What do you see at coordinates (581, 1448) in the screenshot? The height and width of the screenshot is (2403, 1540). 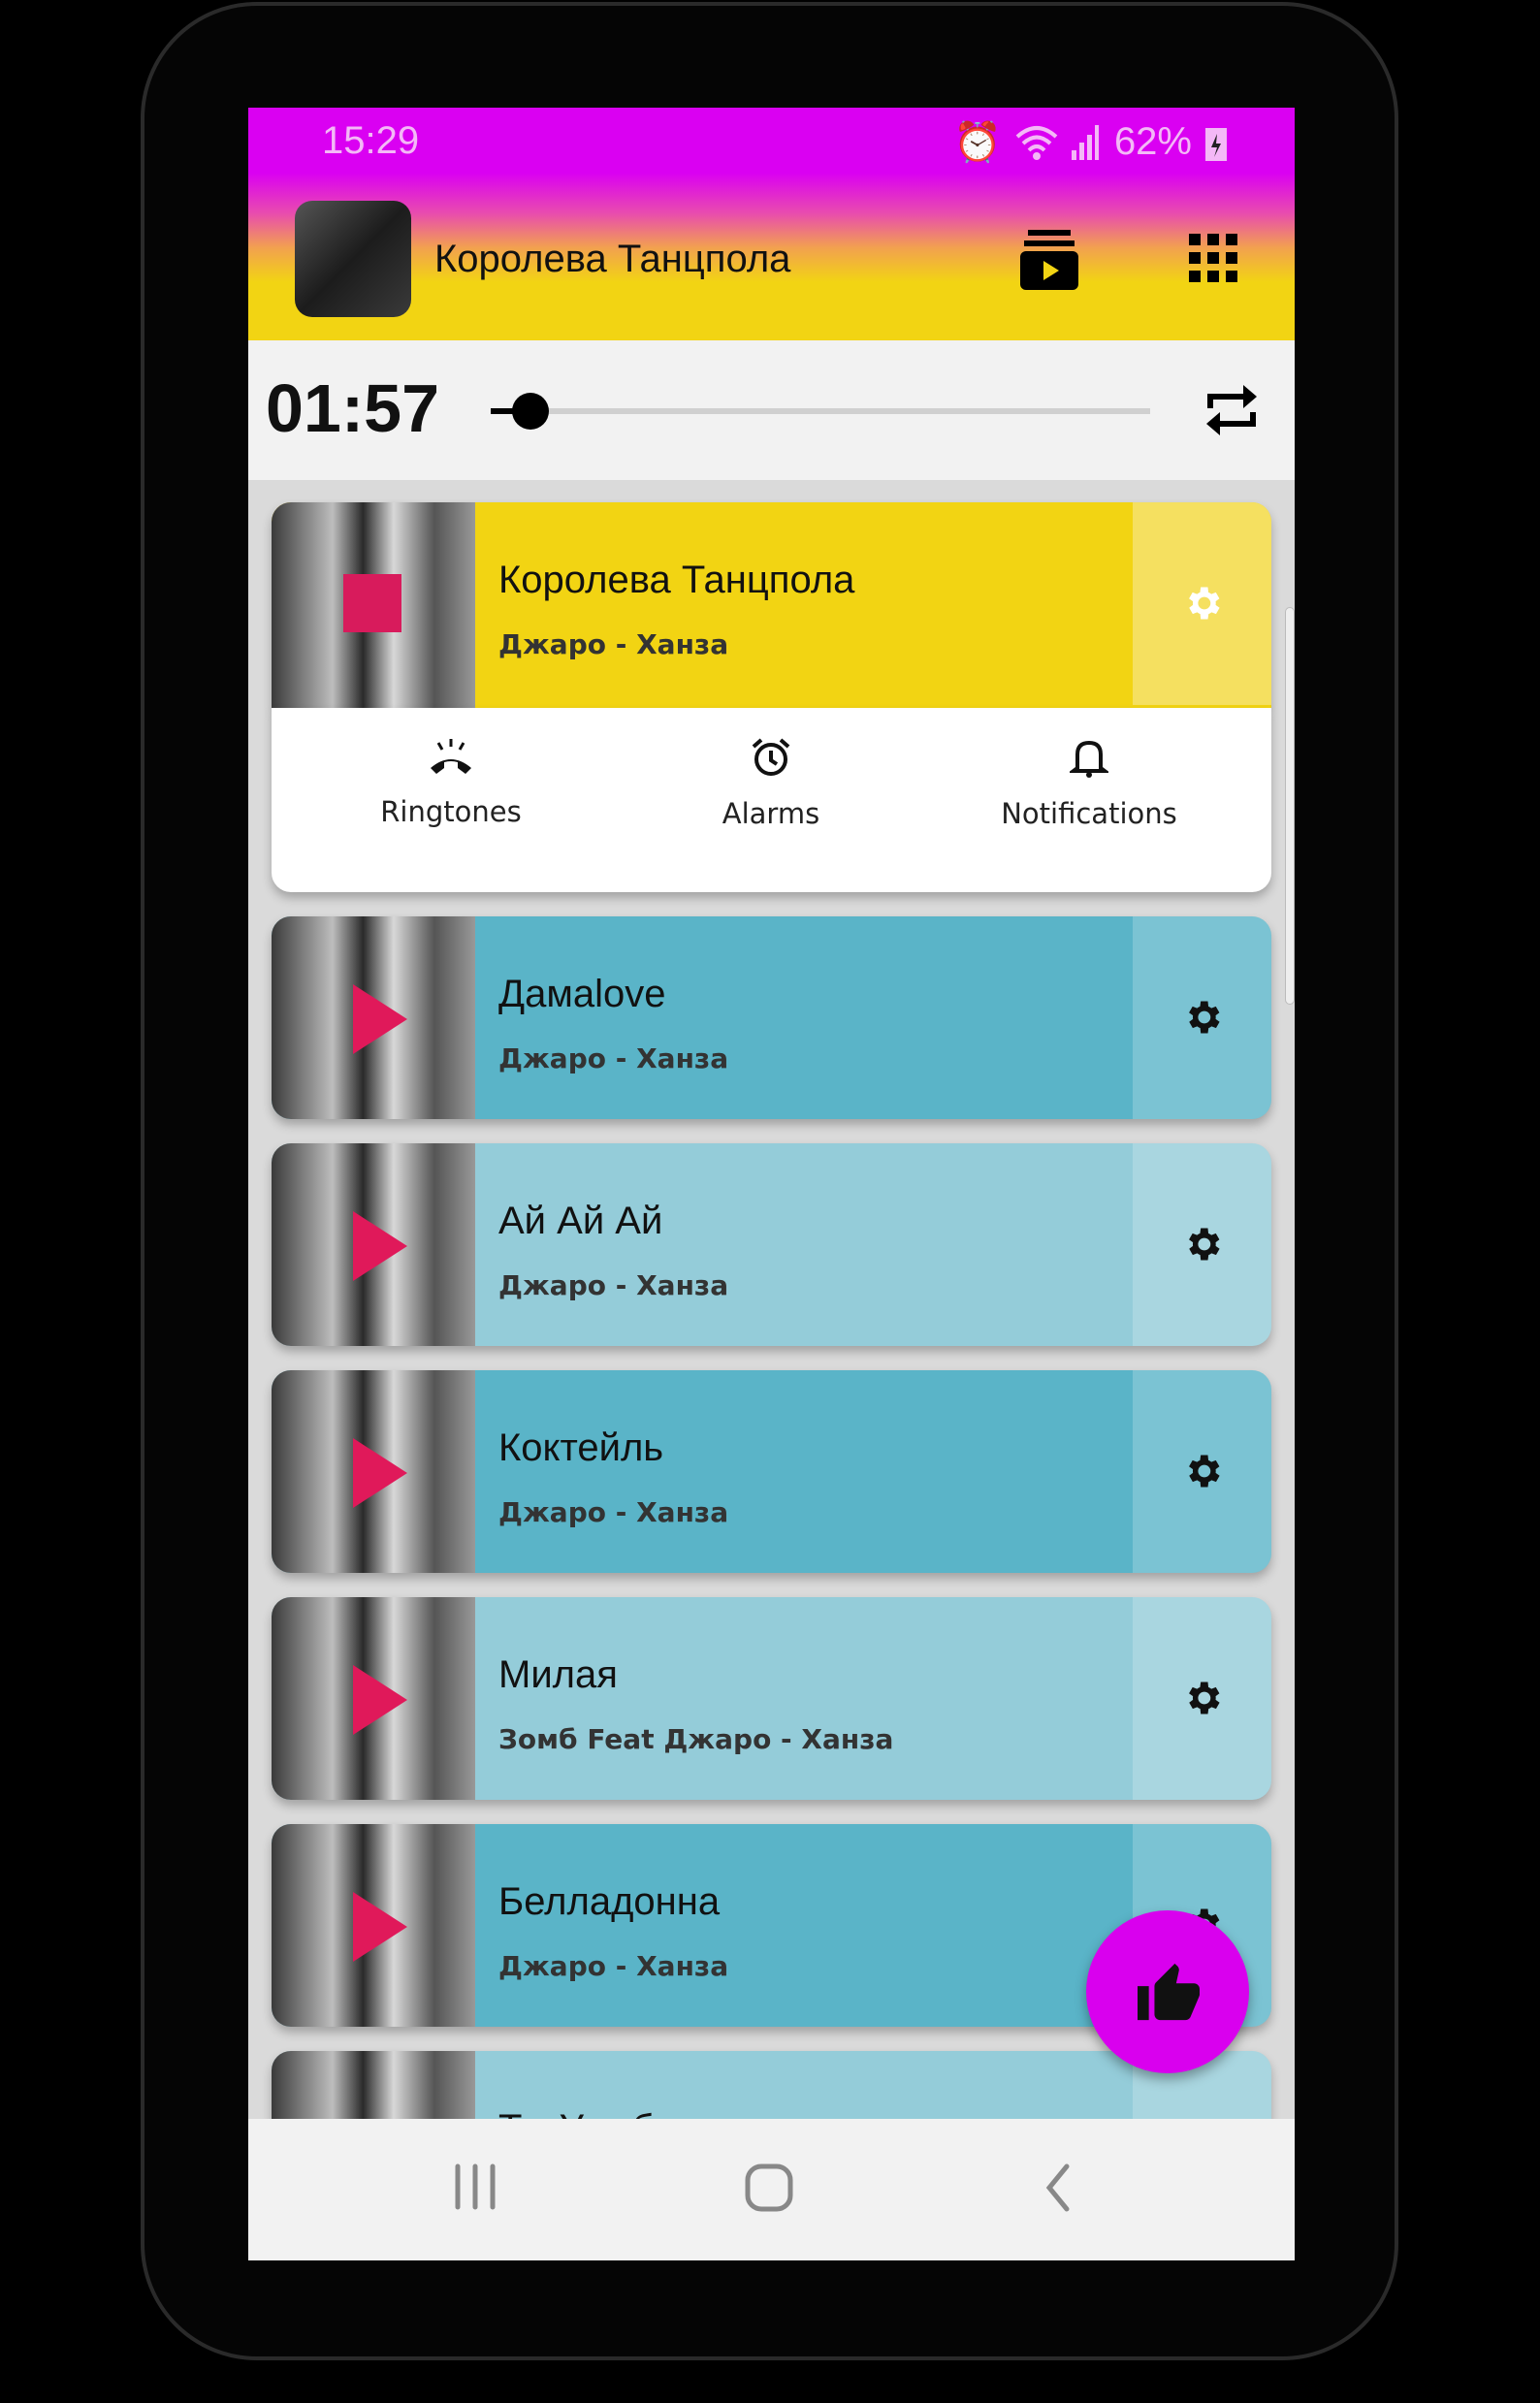 I see `song-title: Коктейль` at bounding box center [581, 1448].